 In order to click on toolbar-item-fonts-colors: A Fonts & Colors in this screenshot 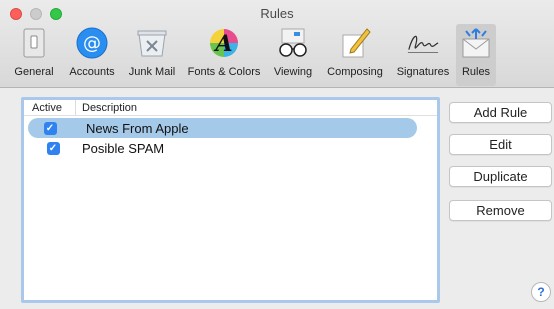, I will do `click(224, 56)`.